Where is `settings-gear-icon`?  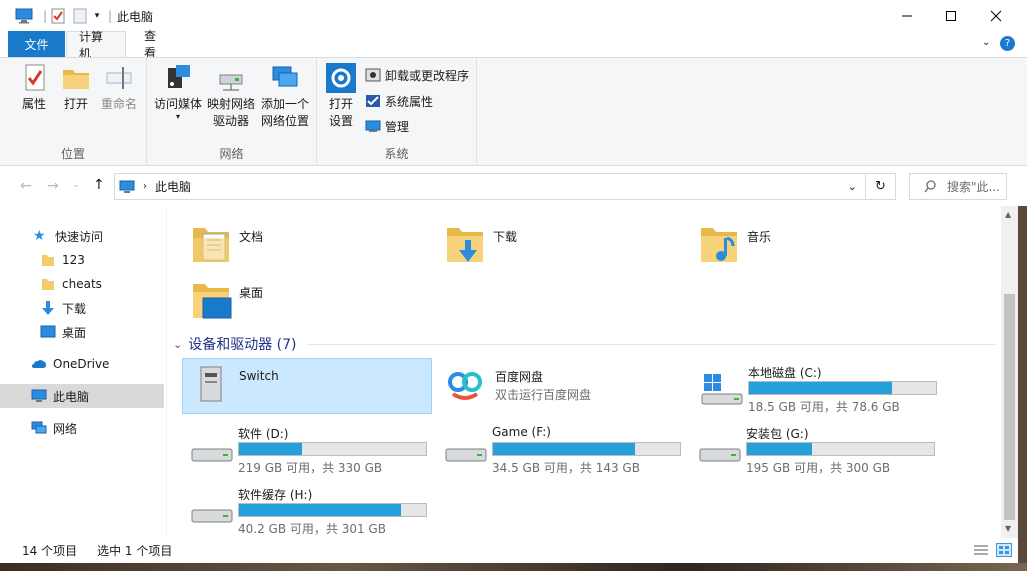
settings-gear-icon is located at coordinates (341, 78).